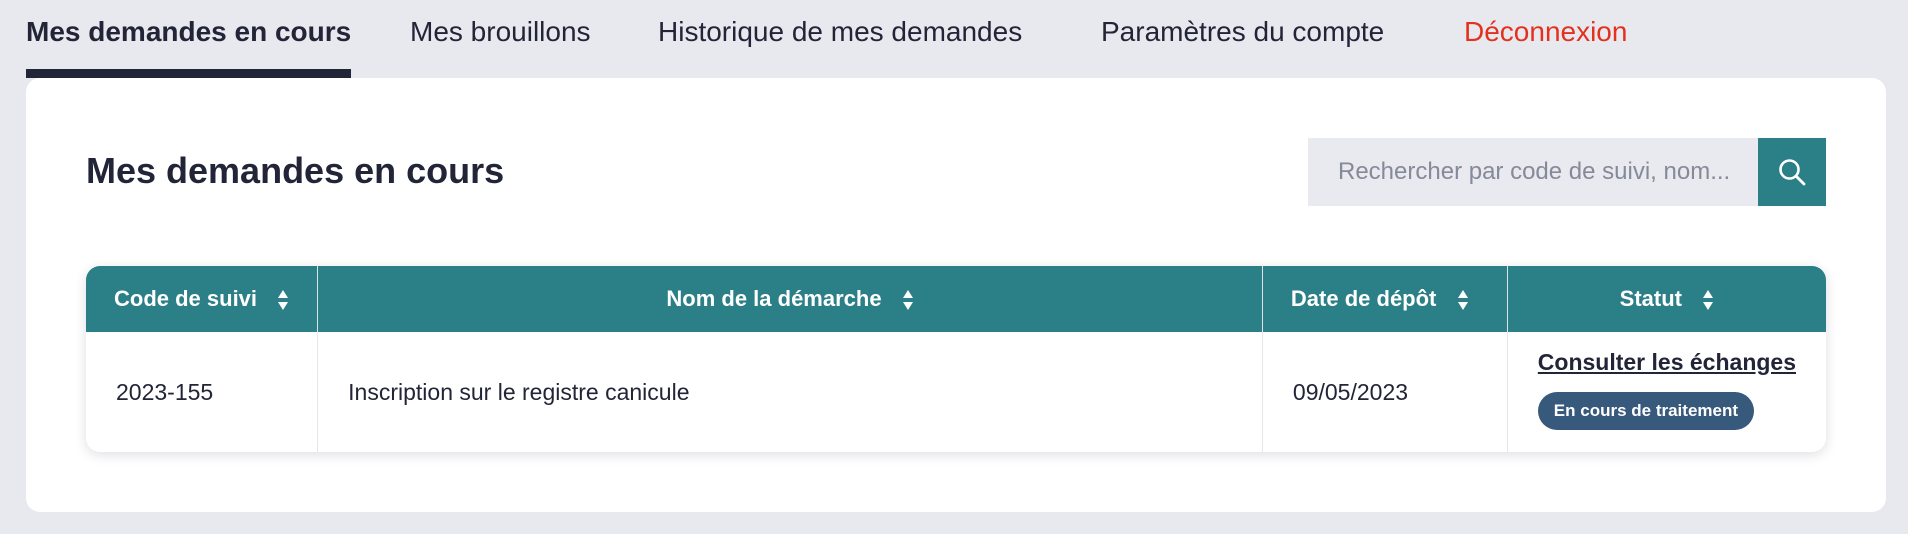  I want to click on page-title: Mes demandes en cours, so click(295, 170).